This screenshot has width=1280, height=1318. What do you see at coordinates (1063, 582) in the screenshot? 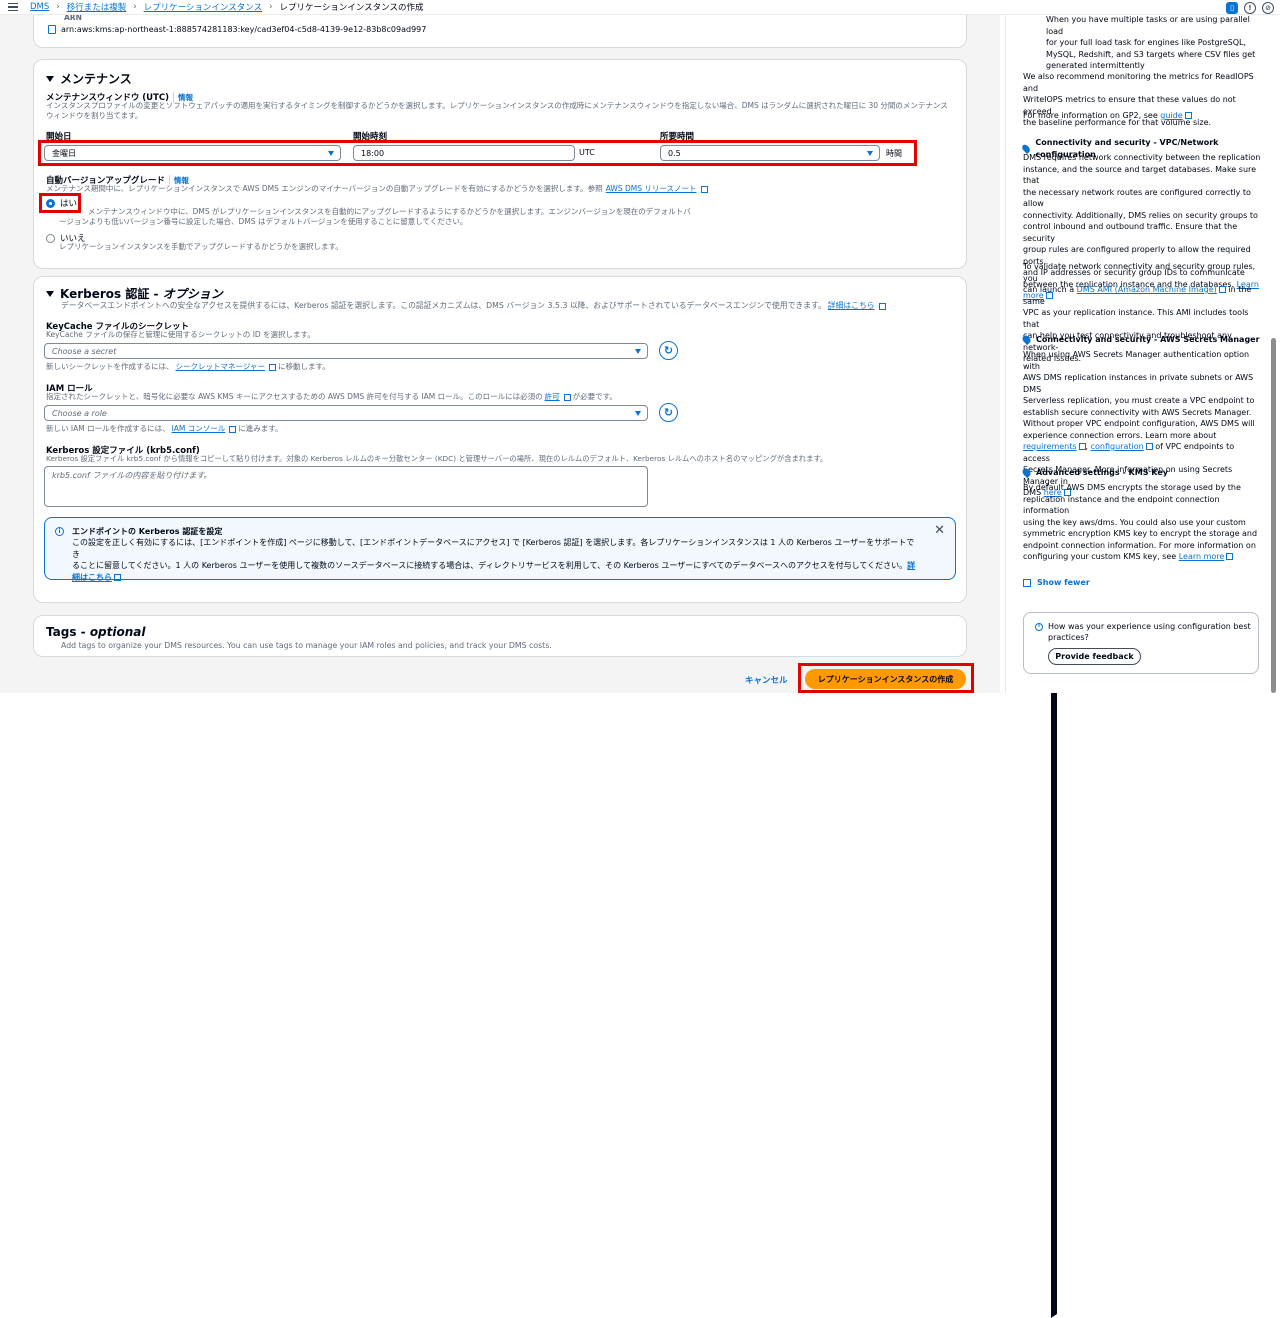
I see `show-fewer-label: Show fewer` at bounding box center [1063, 582].